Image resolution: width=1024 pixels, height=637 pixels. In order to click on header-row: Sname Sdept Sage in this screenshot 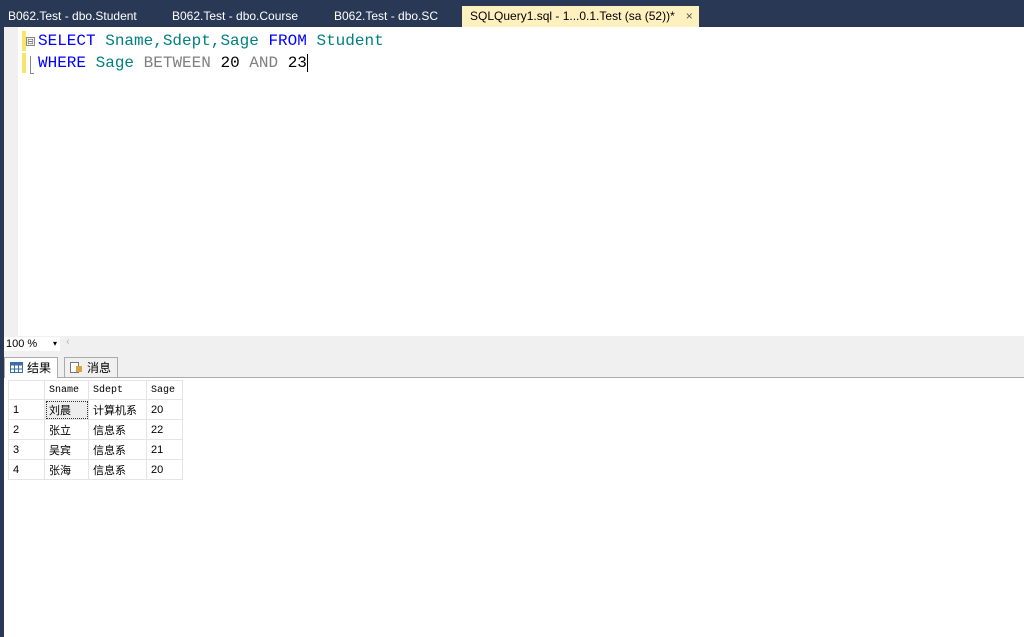, I will do `click(95, 390)`.